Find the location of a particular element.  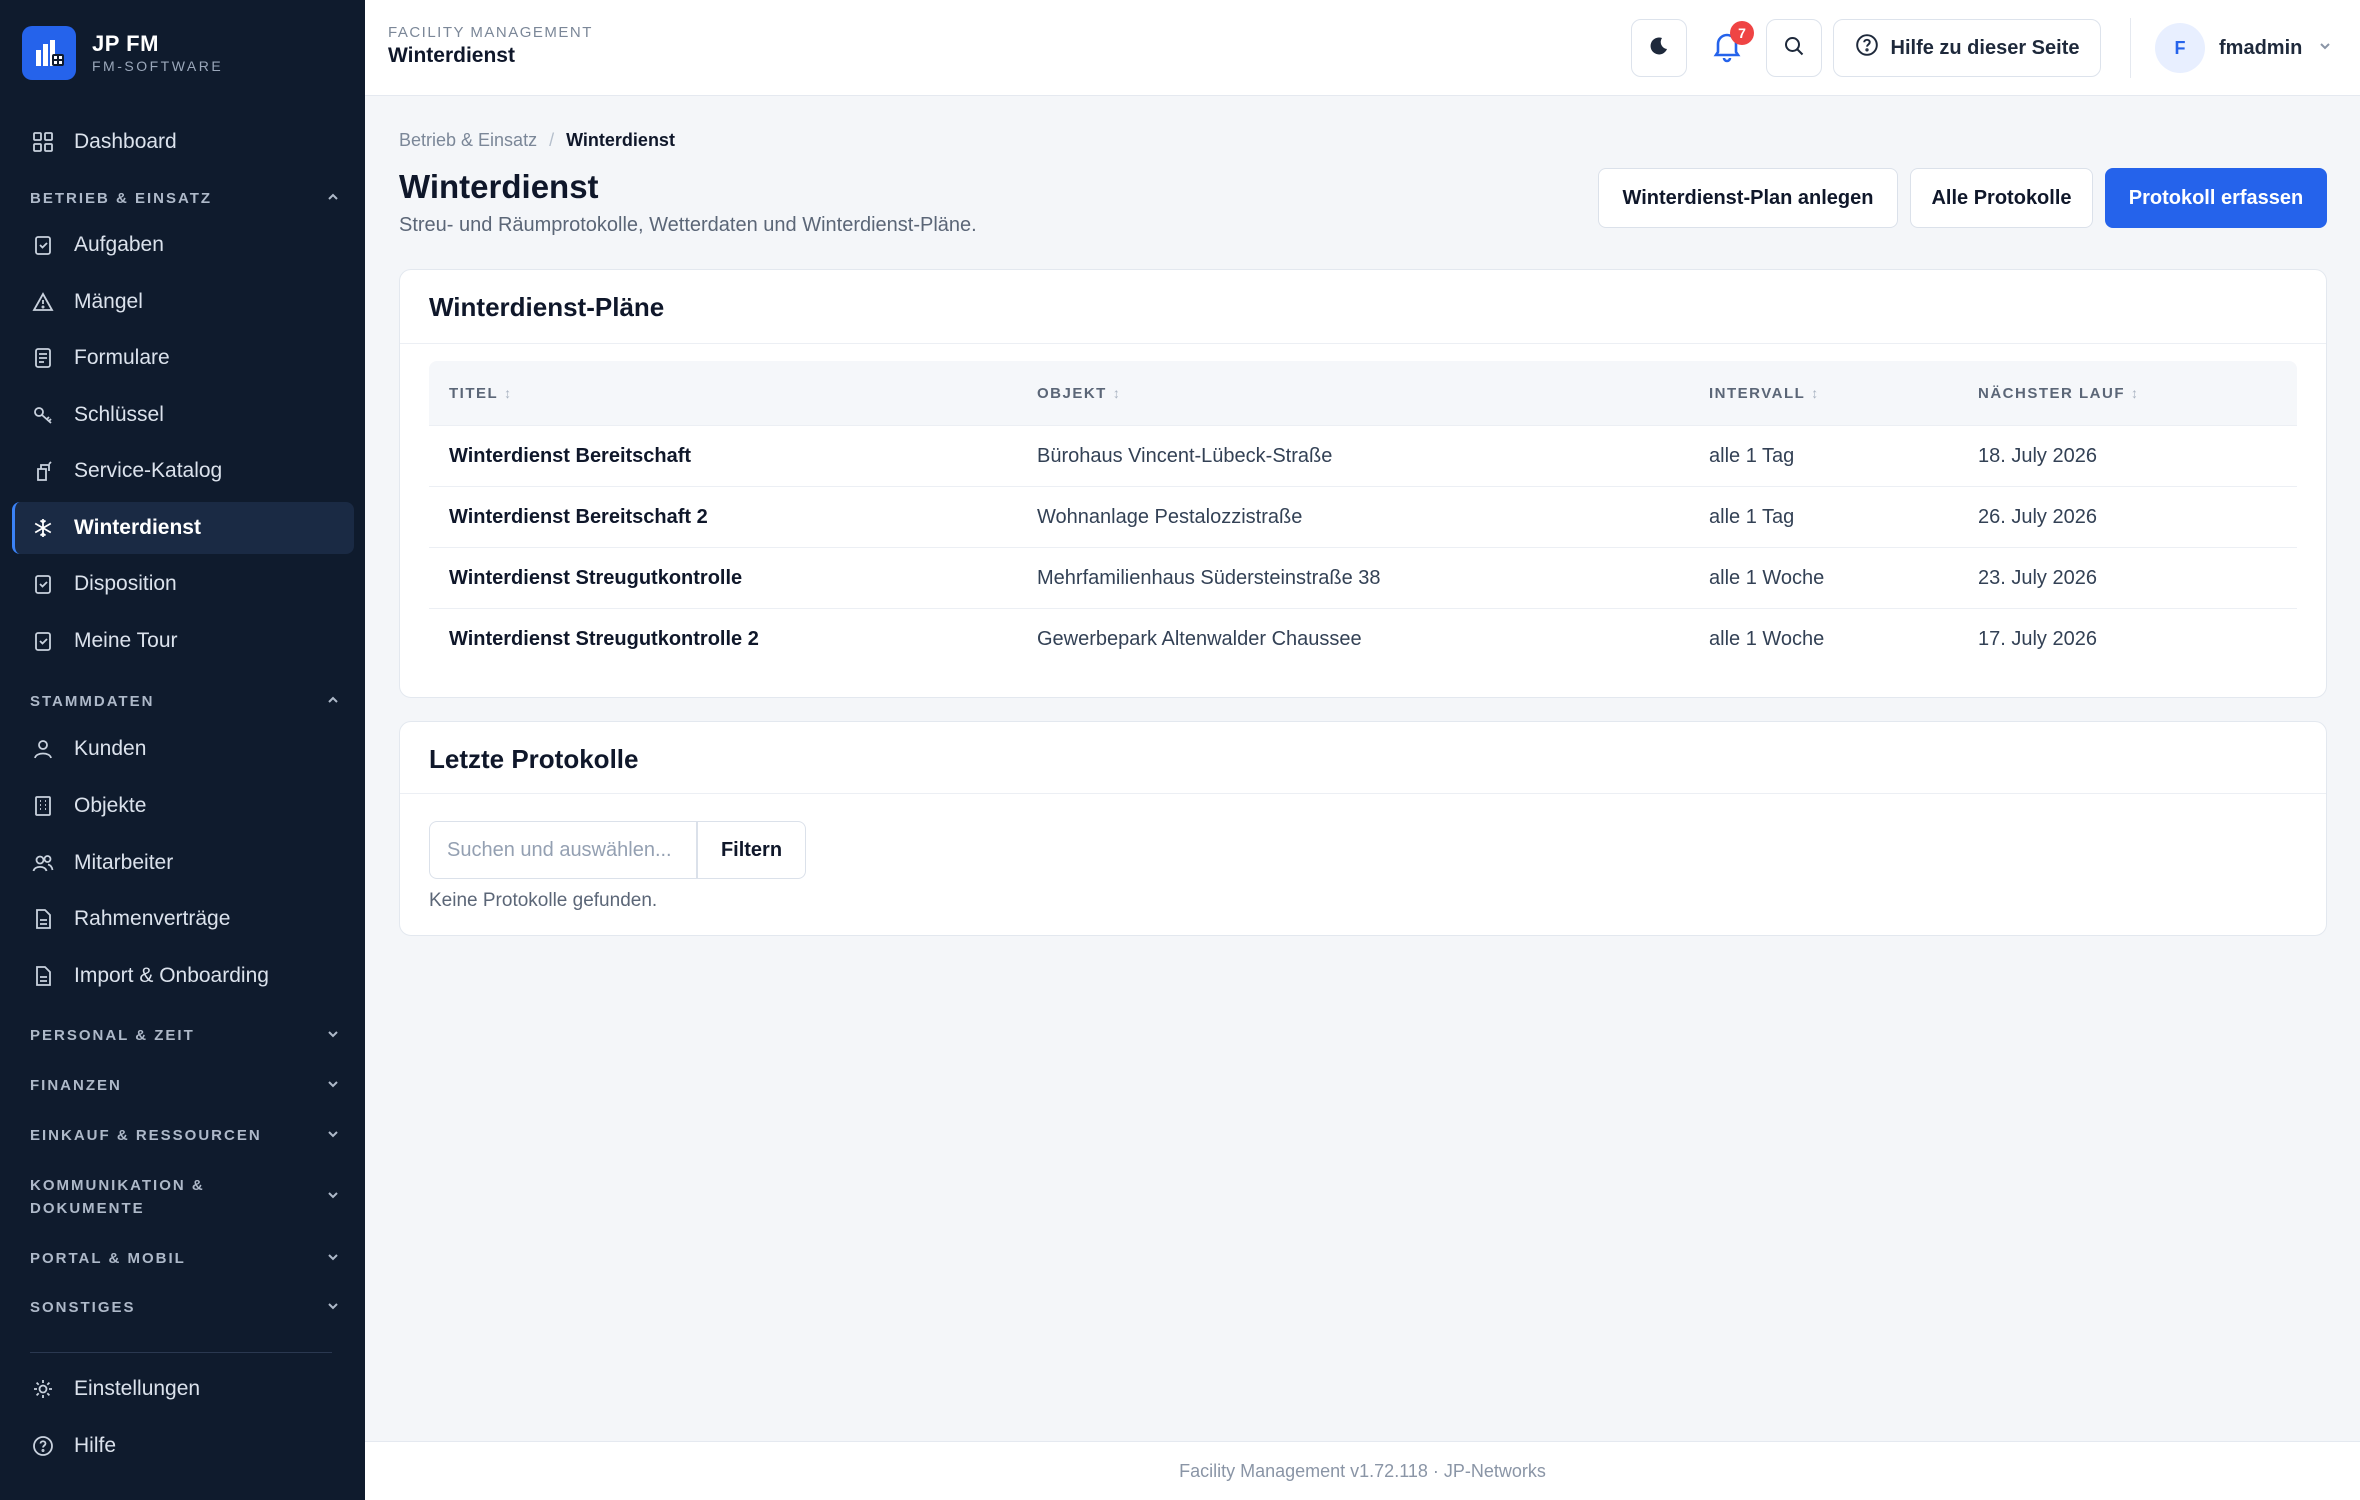

column-header-objekt: OBJEKT ↕ is located at coordinates (1079, 393).